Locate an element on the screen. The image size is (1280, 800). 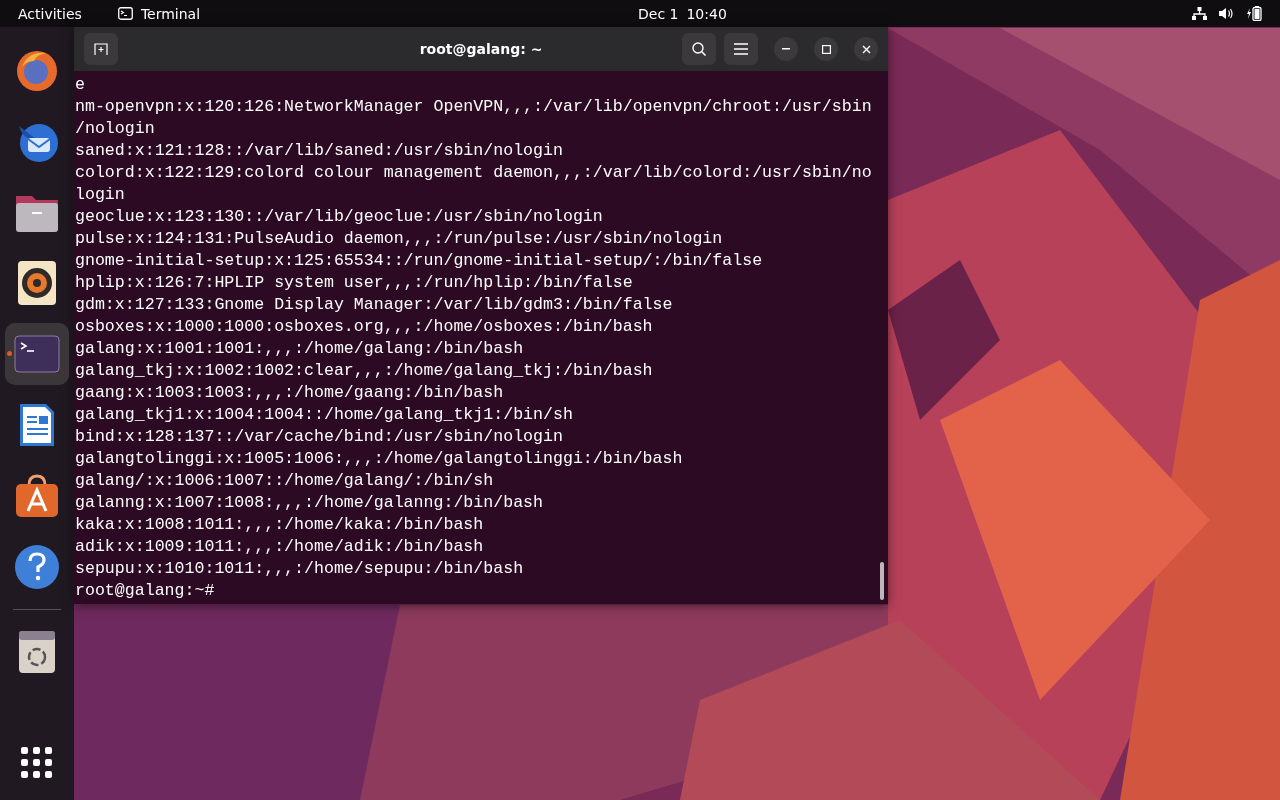
terminal-line: adik:x:1009:1011:,,,:/home/adik:/bin/bash is located at coordinates (279, 547).